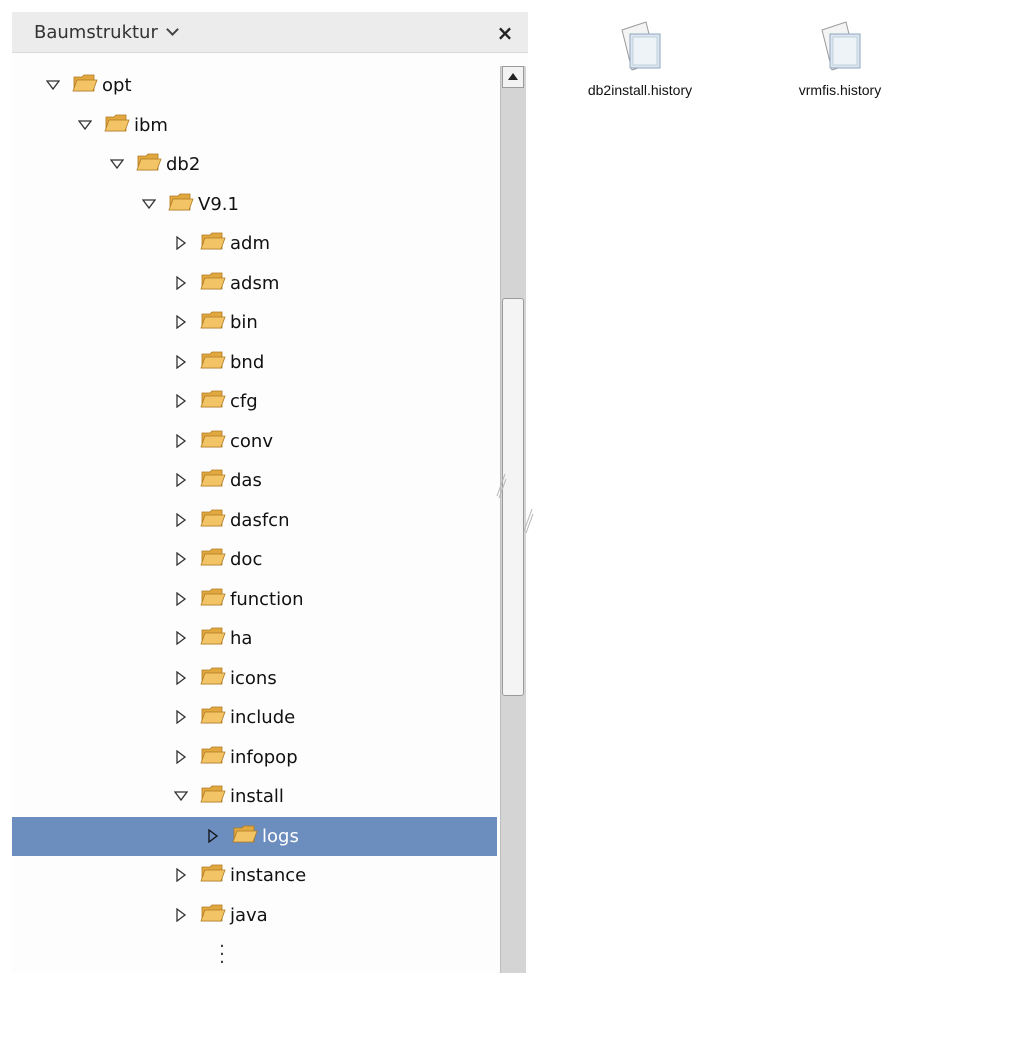 This screenshot has height=1059, width=1009. What do you see at coordinates (222, 954) in the screenshot?
I see `more-items-ellipsis-icon: · · ·` at bounding box center [222, 954].